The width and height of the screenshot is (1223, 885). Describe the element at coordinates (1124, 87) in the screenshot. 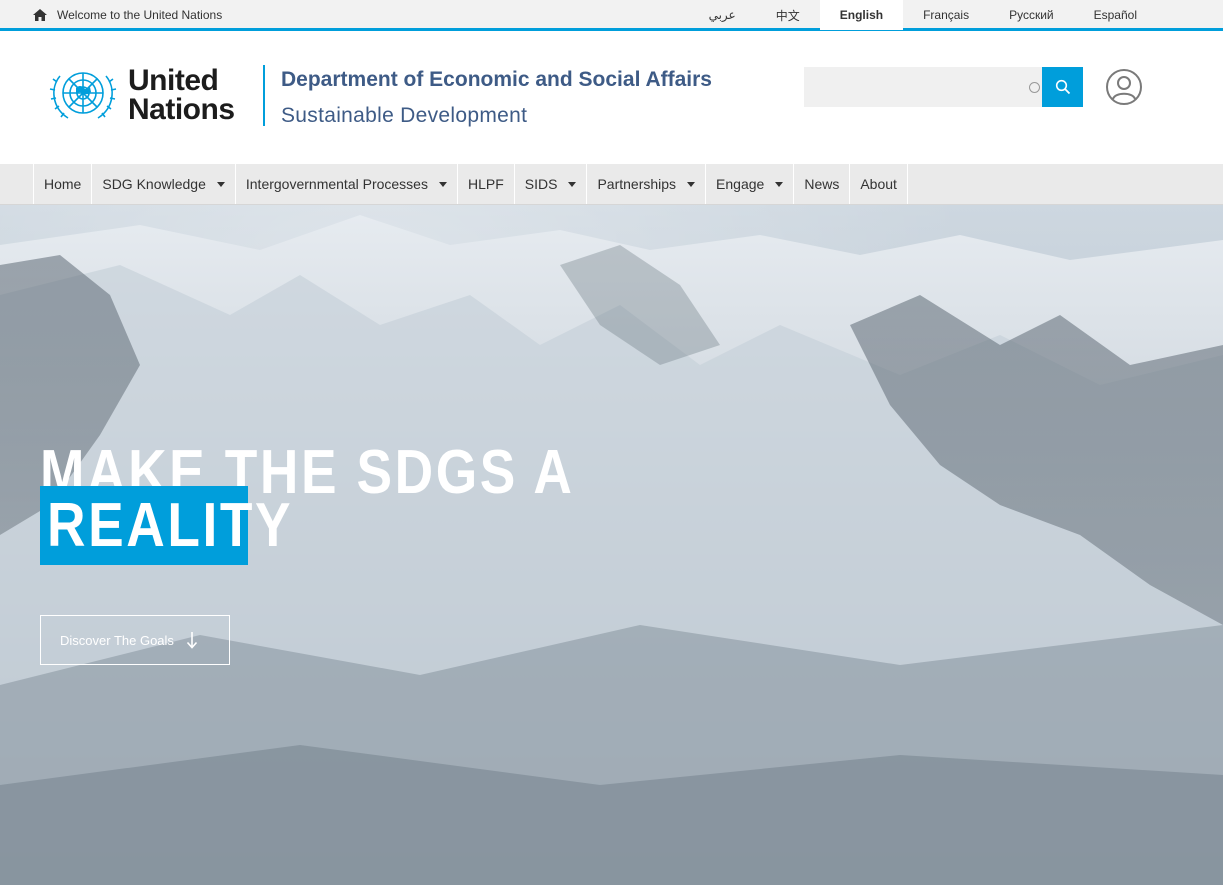

I see `user-icon` at that location.